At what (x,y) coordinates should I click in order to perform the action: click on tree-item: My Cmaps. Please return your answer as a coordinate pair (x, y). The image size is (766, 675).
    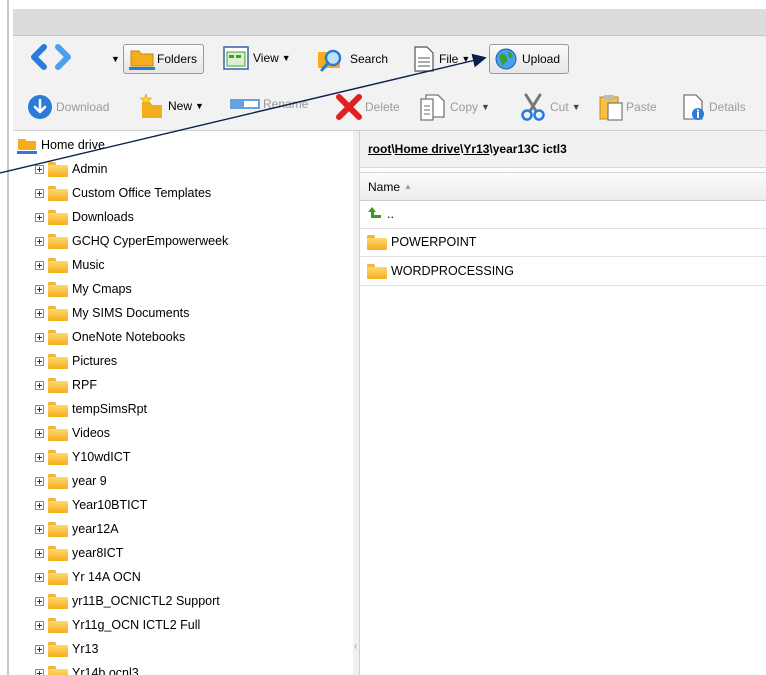
    Looking at the image, I should click on (83, 289).